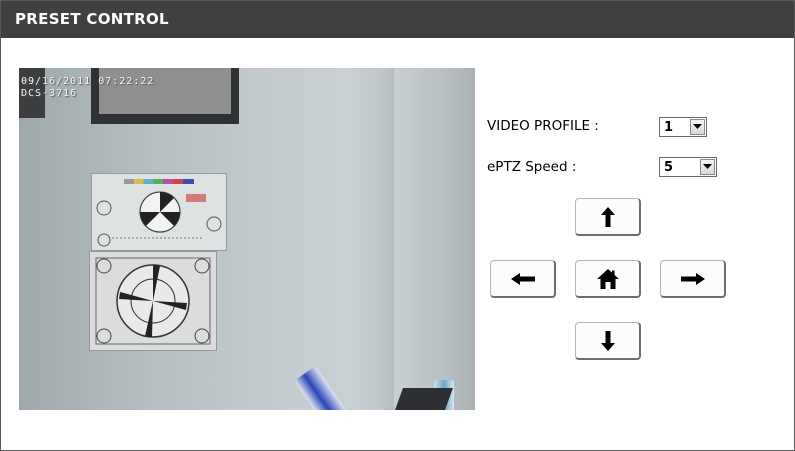 The image size is (795, 451). I want to click on video-timestamp: 09/16/2011 07:22:22, so click(88, 81).